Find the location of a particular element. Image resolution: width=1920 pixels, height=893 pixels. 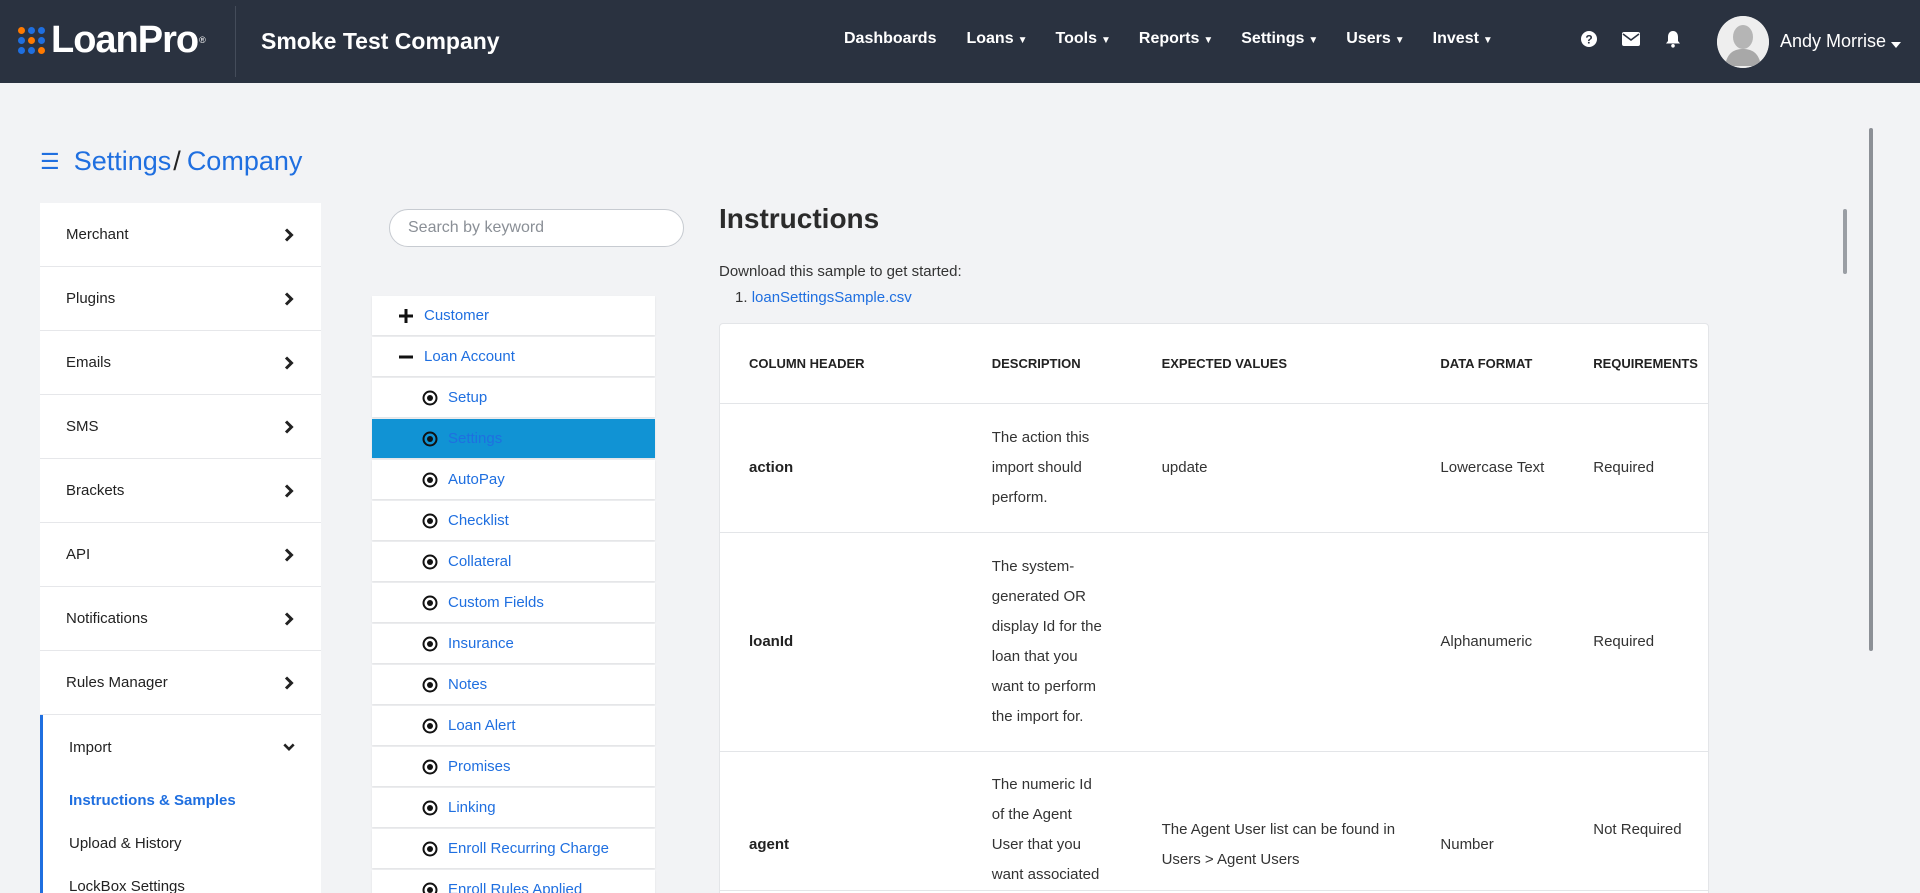

tree-child-loan-alert: Loan Alert is located at coordinates (513, 725).